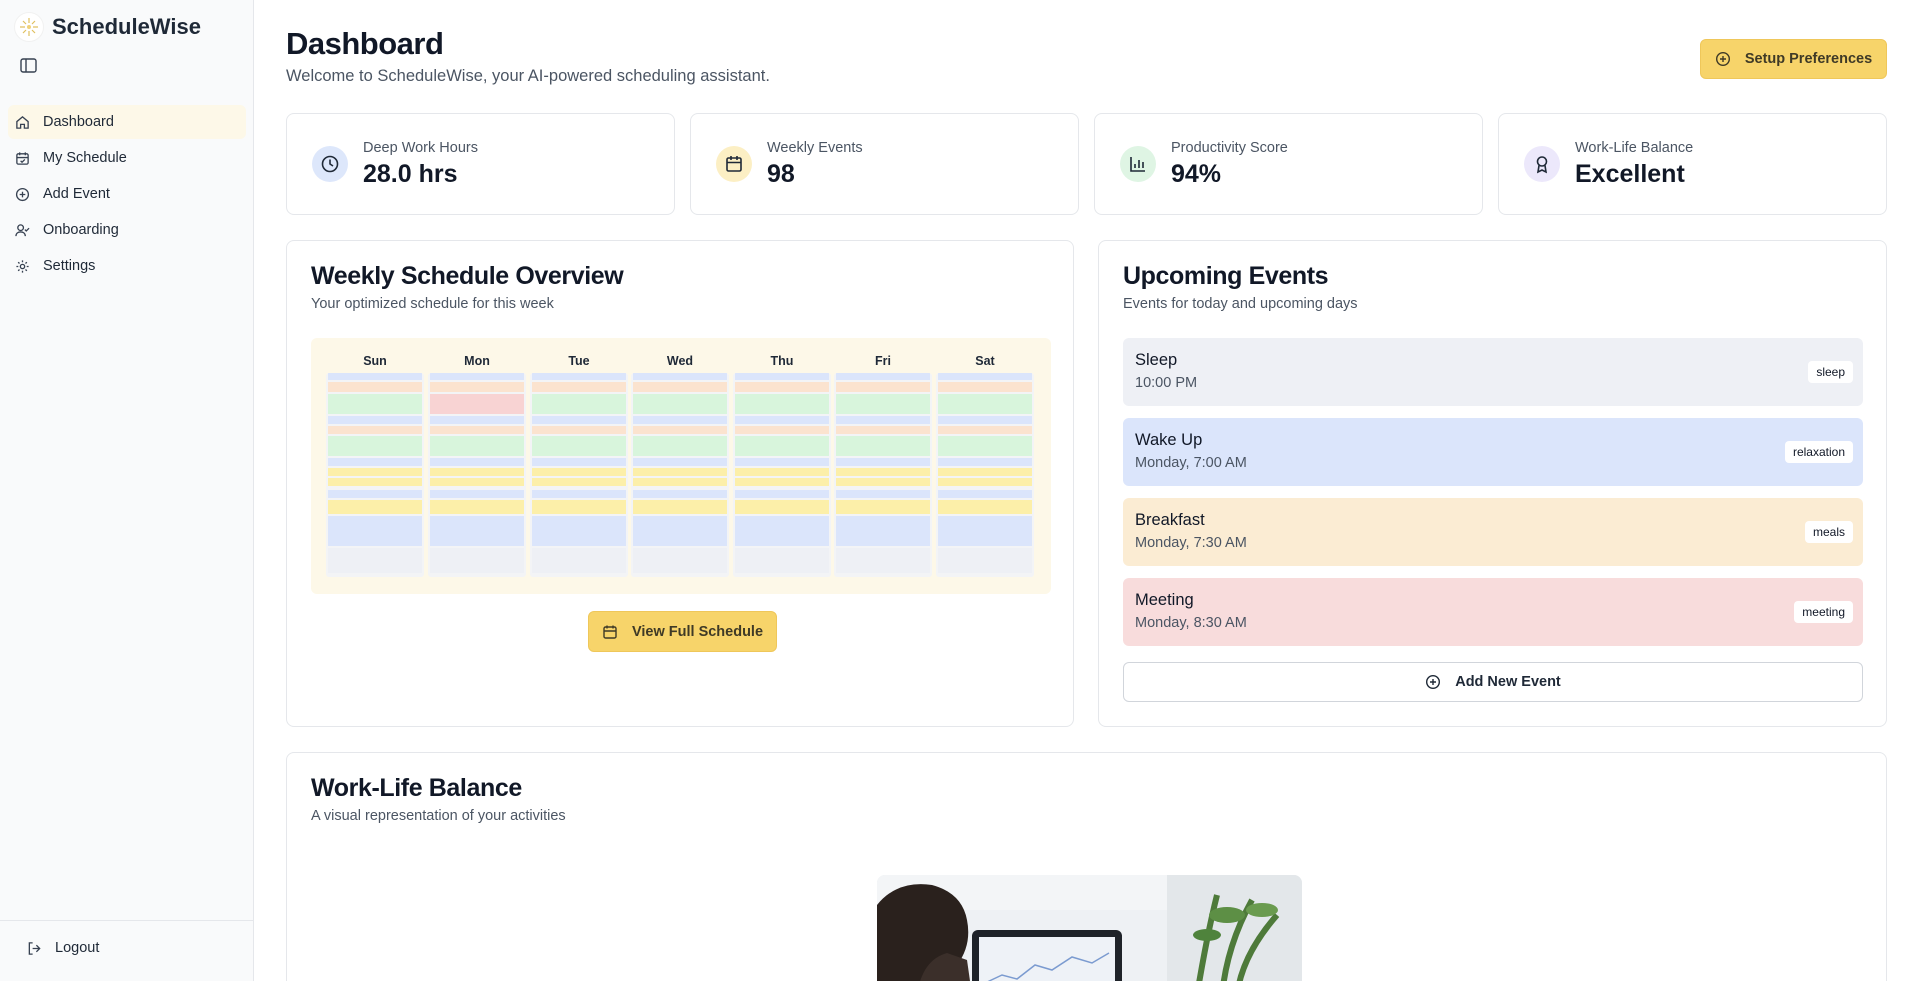 This screenshot has height=981, width=1915. I want to click on sidebar-toggle-icon, so click(28, 65).